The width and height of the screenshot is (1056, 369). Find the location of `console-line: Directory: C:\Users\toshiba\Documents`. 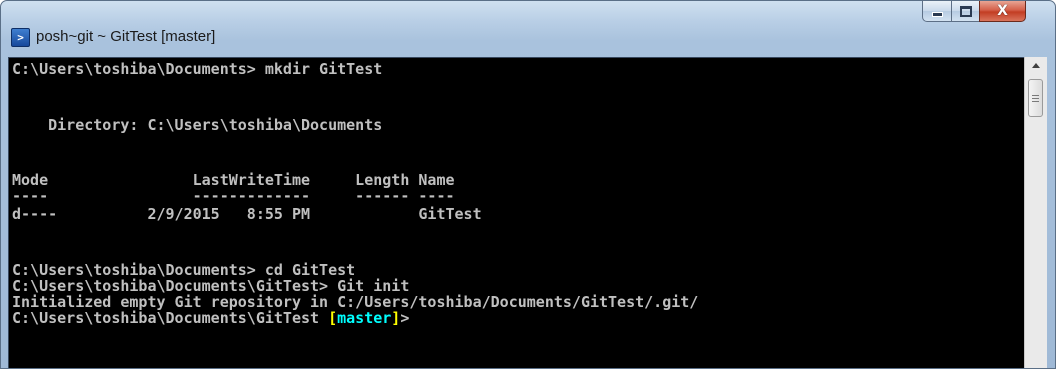

console-line: Directory: C:\Users\toshiba\Documents is located at coordinates (197, 125).